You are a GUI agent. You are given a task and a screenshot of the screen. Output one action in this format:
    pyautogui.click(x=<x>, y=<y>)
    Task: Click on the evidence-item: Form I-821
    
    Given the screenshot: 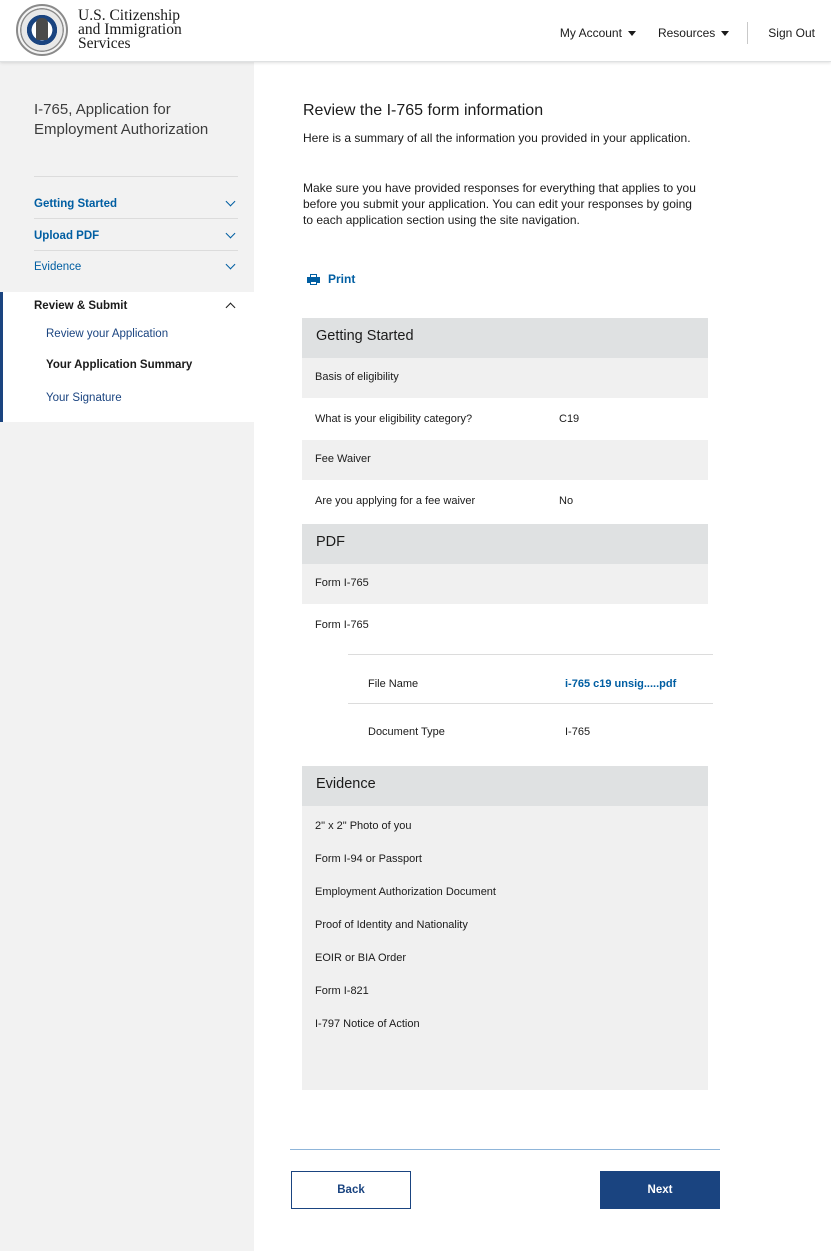 What is the action you would take?
    pyautogui.click(x=342, y=991)
    